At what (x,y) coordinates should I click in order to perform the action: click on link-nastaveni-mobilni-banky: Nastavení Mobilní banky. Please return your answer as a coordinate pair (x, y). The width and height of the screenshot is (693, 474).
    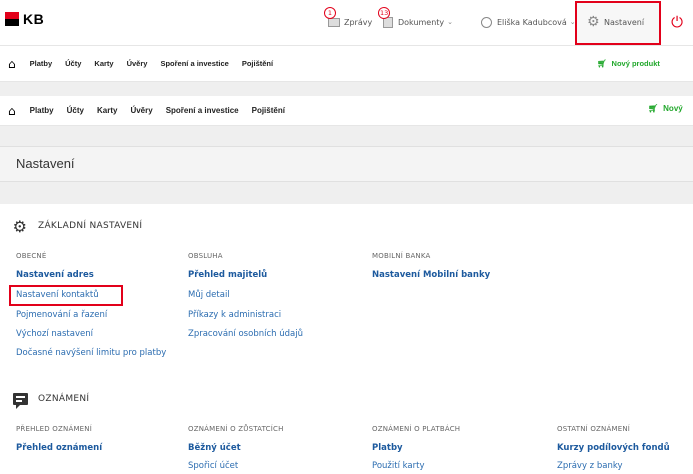
    Looking at the image, I should click on (431, 275).